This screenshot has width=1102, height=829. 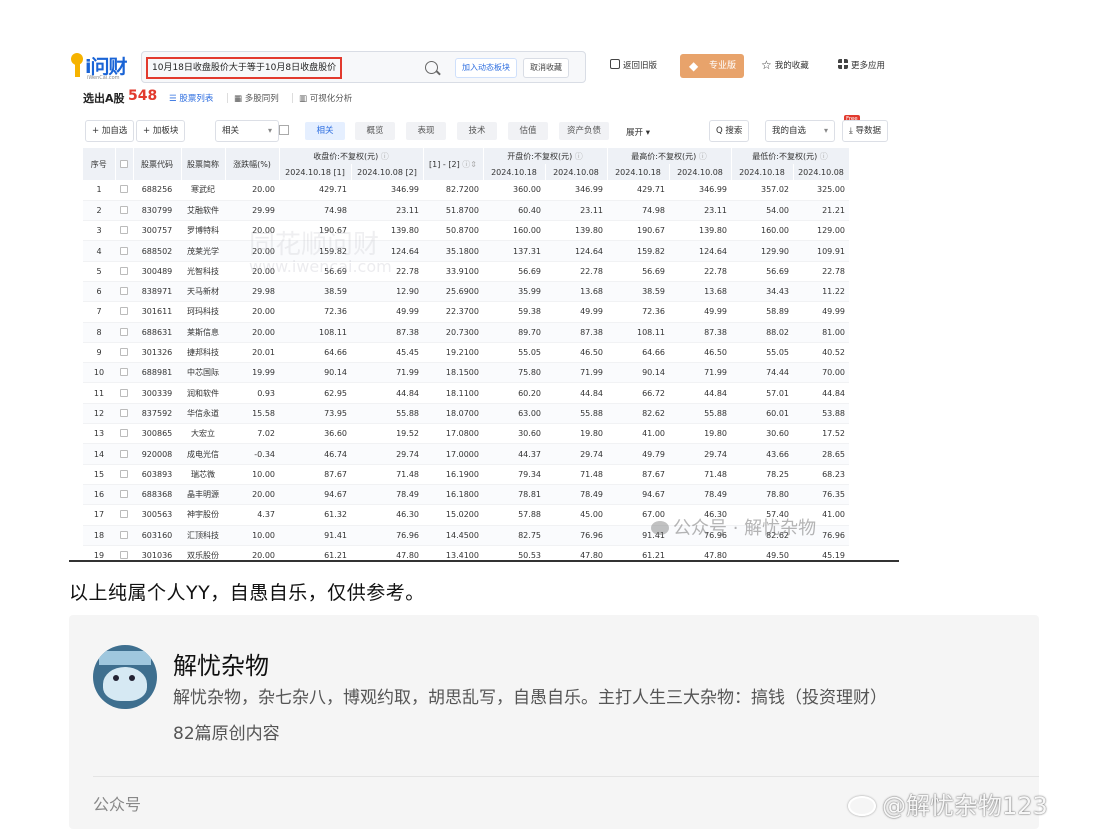 What do you see at coordinates (669, 156) in the screenshot?
I see `header-high: 最高价:不复权(元) ⓘ` at bounding box center [669, 156].